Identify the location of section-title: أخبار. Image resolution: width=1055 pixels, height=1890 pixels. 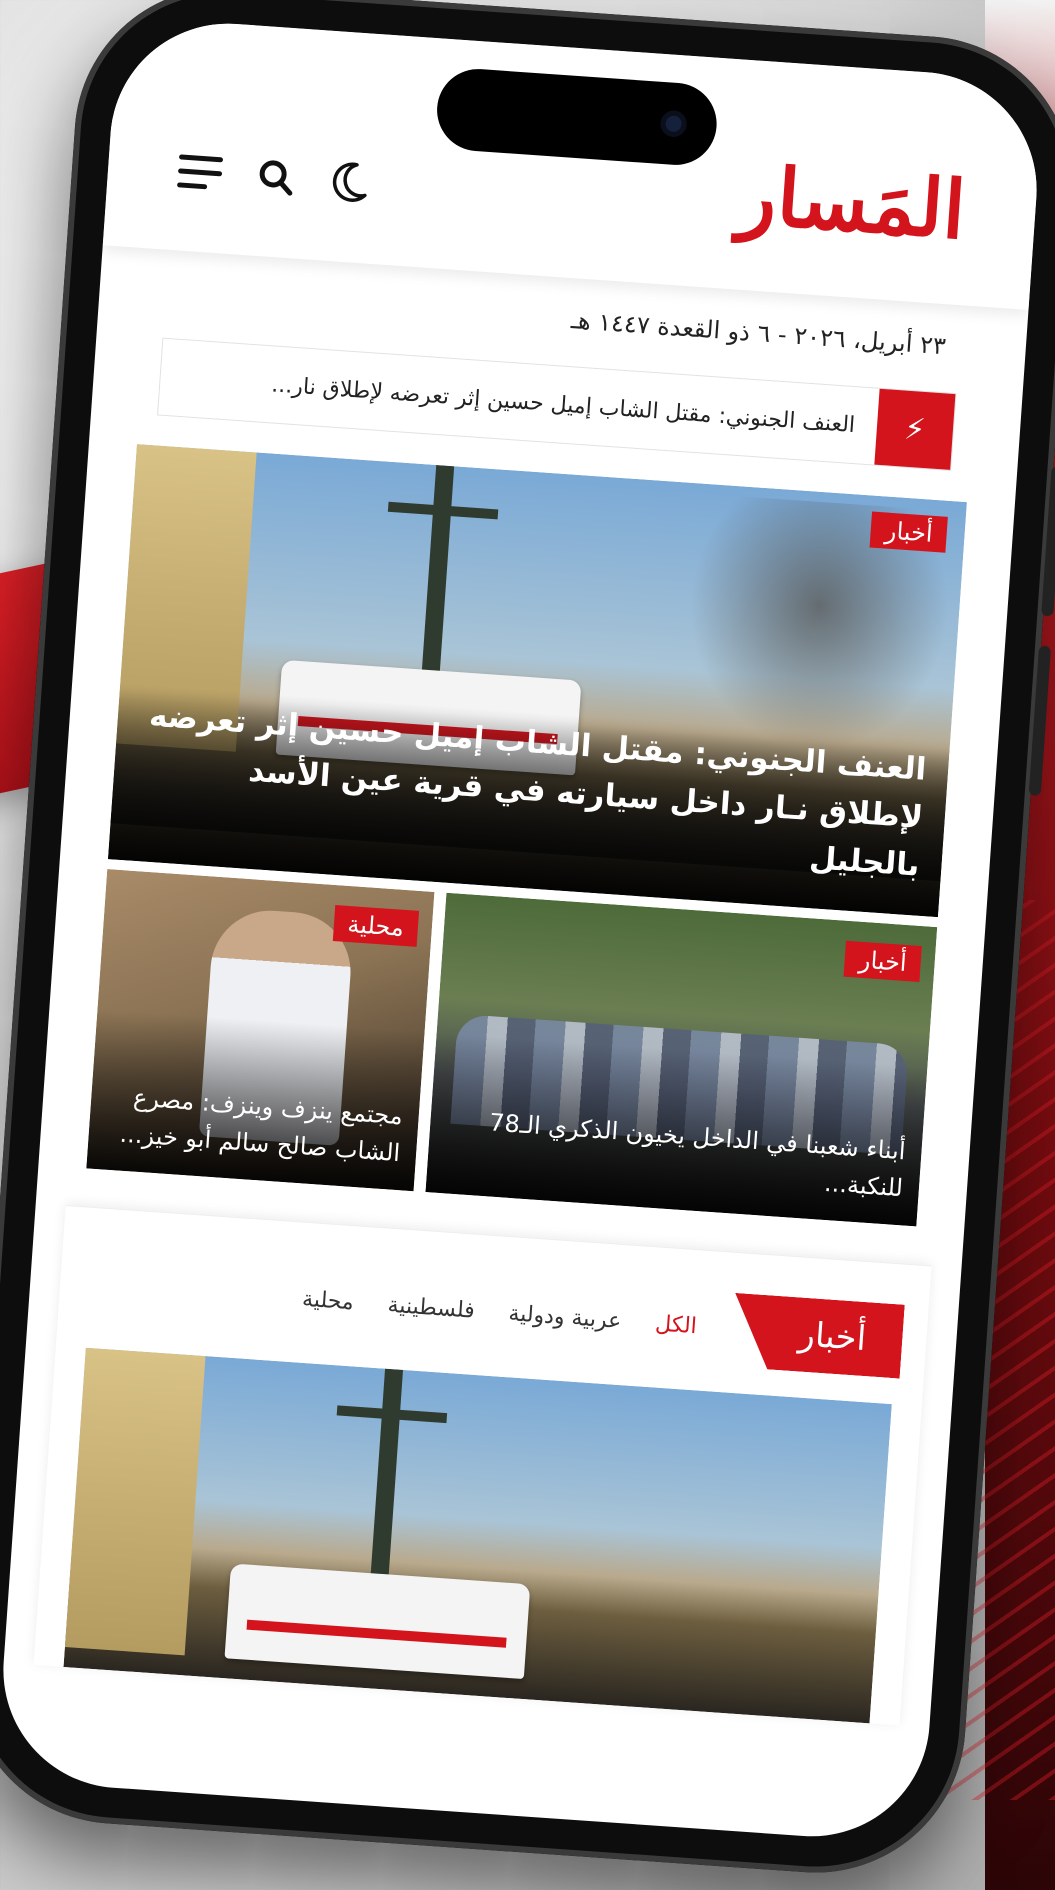
(817, 1336).